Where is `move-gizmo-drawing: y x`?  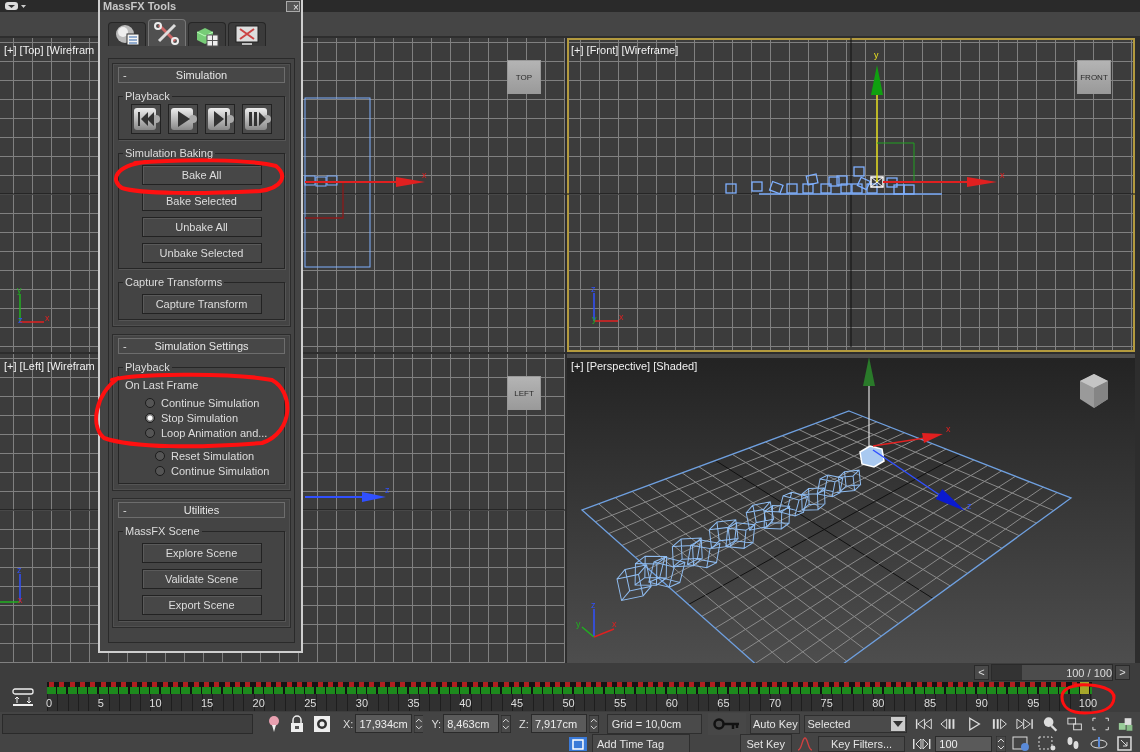
move-gizmo-drawing: y x is located at coordinates (938, 118).